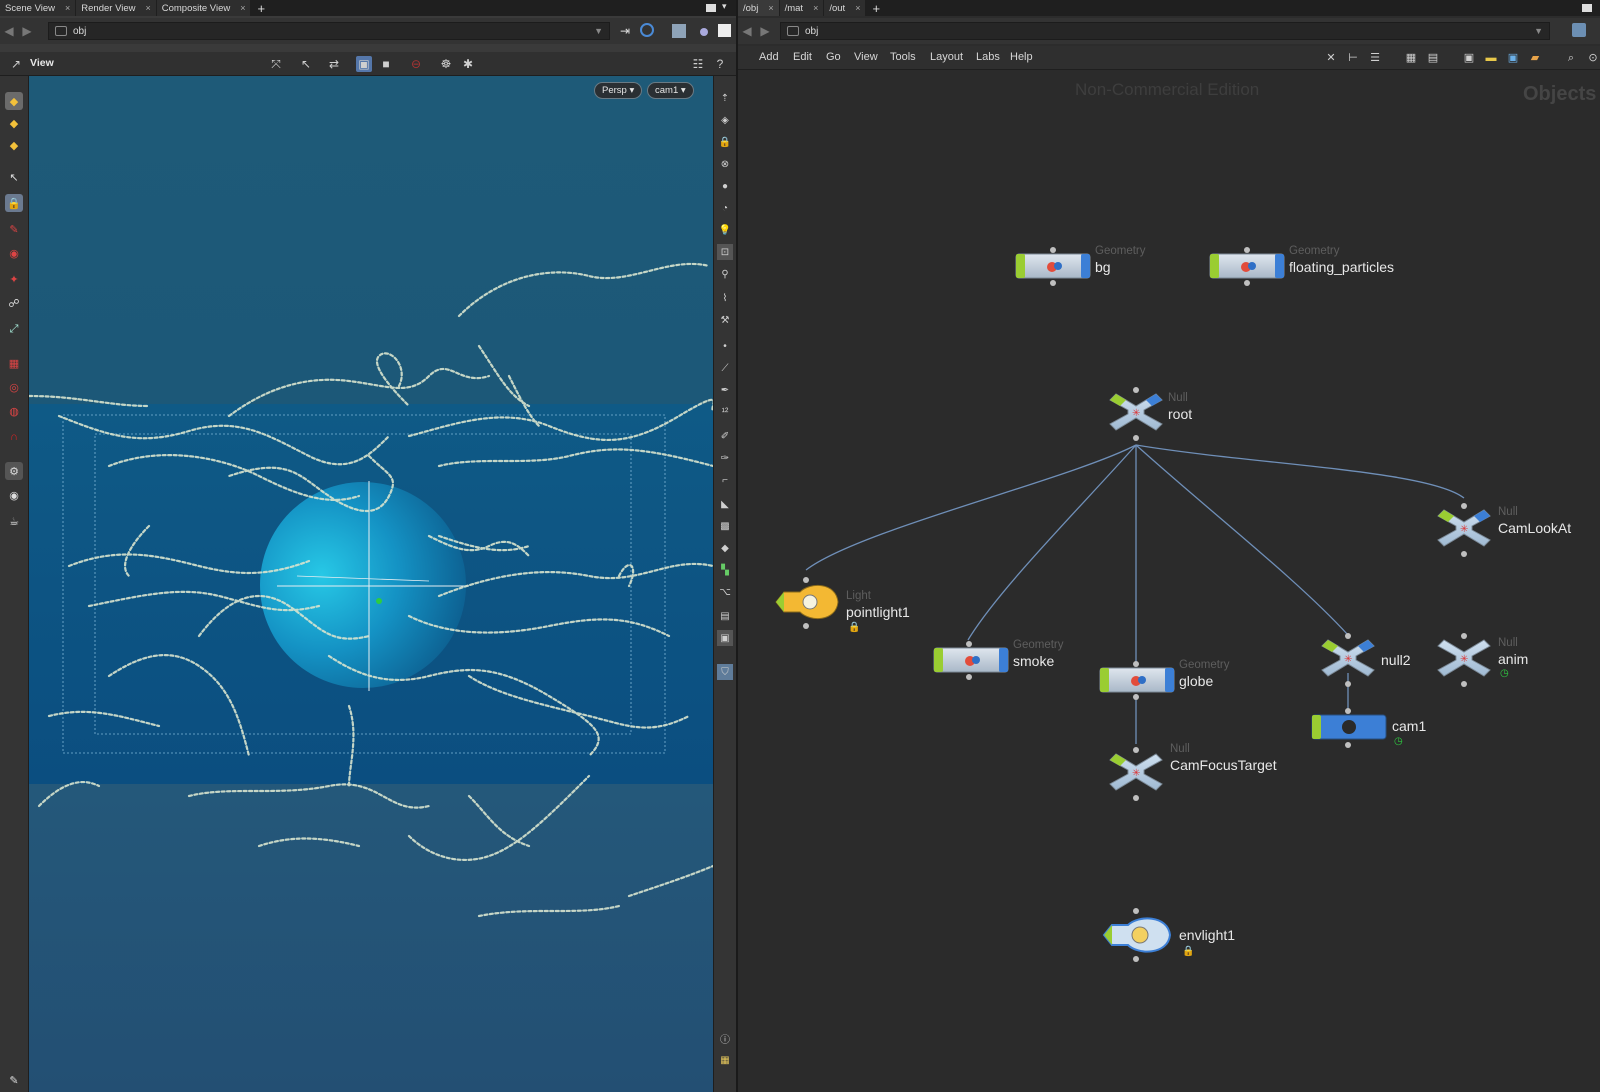 The height and width of the screenshot is (1092, 1600). What do you see at coordinates (276, 64) in the screenshot?
I see `transform-icon: ⤧` at bounding box center [276, 64].